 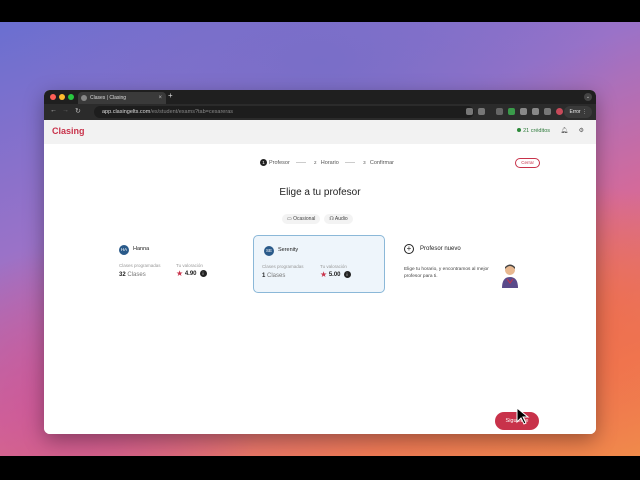 I want to click on profile-icon, so click(x=559, y=111).